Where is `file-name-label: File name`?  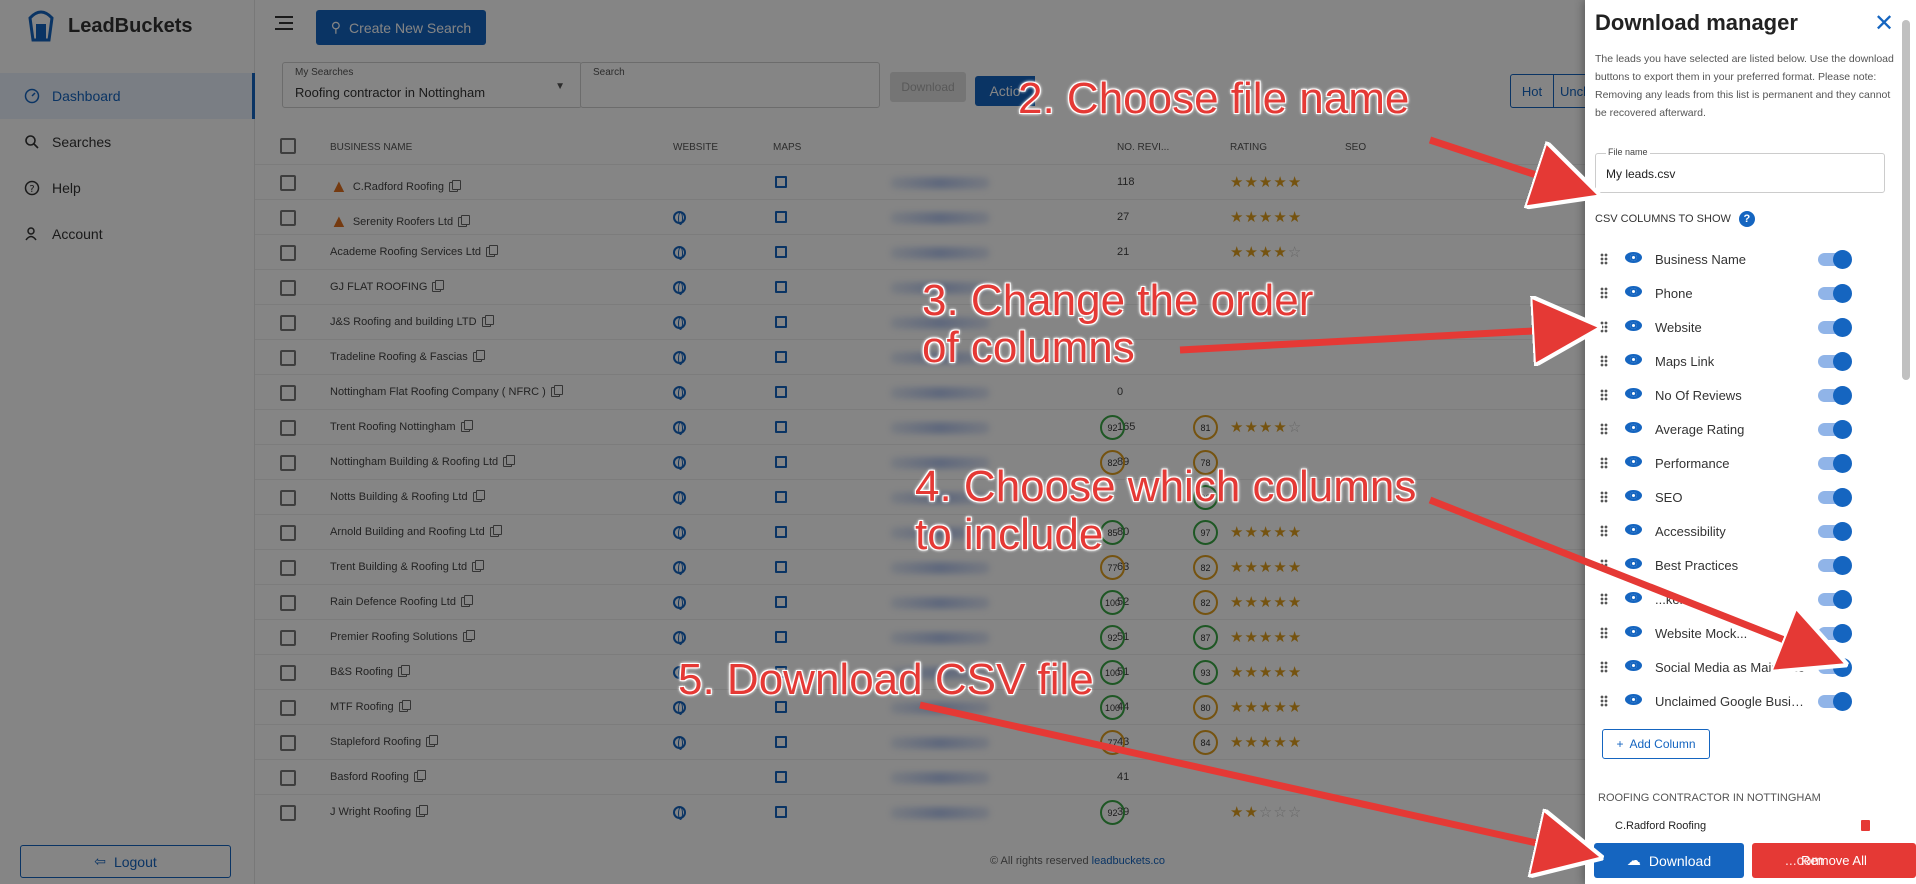 file-name-label: File name is located at coordinates (1628, 152).